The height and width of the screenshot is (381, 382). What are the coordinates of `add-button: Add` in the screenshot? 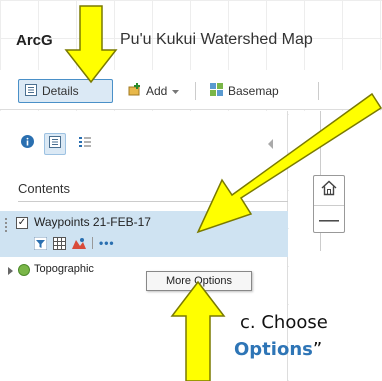 It's located at (154, 91).